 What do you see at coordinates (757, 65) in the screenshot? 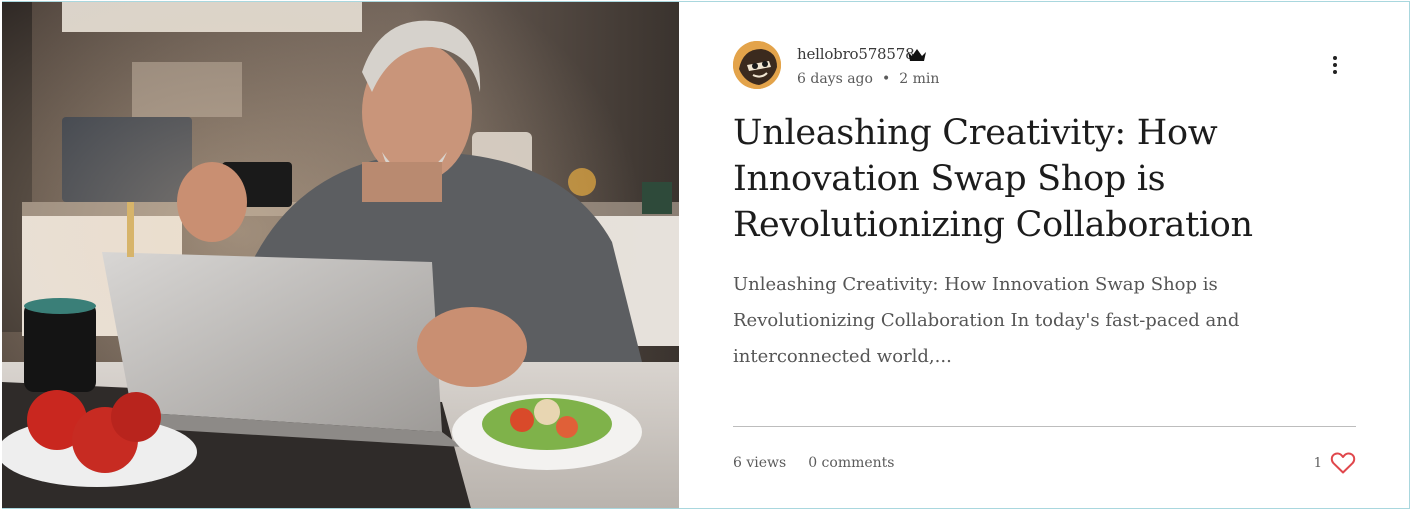
I see `author-avatar` at bounding box center [757, 65].